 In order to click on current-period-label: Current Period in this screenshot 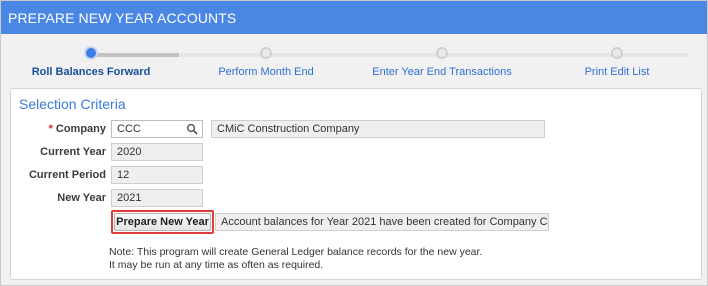, I will do `click(67, 175)`.